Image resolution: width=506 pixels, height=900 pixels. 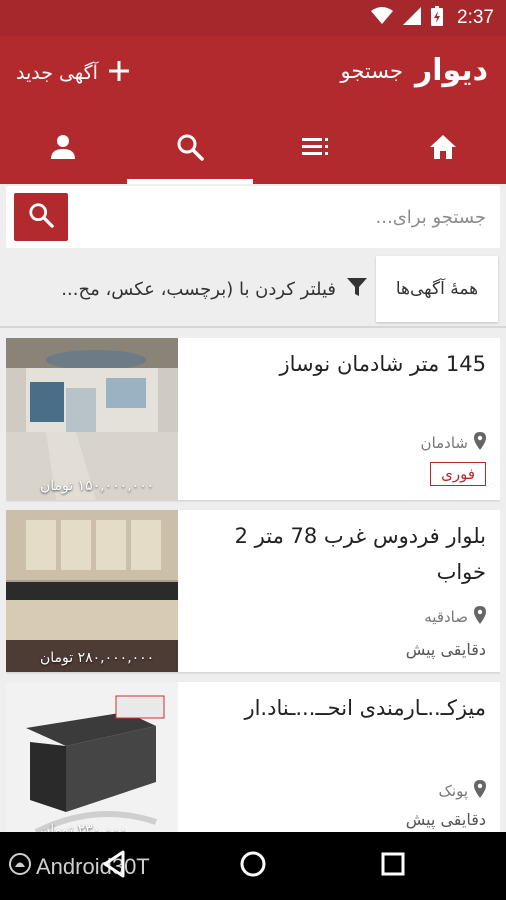 I want to click on listing-location: صادقیه, so click(x=455, y=617).